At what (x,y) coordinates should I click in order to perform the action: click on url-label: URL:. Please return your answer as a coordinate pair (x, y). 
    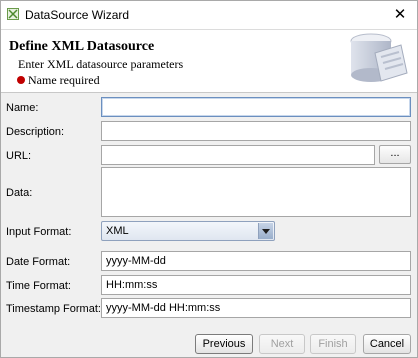
    Looking at the image, I should click on (19, 156).